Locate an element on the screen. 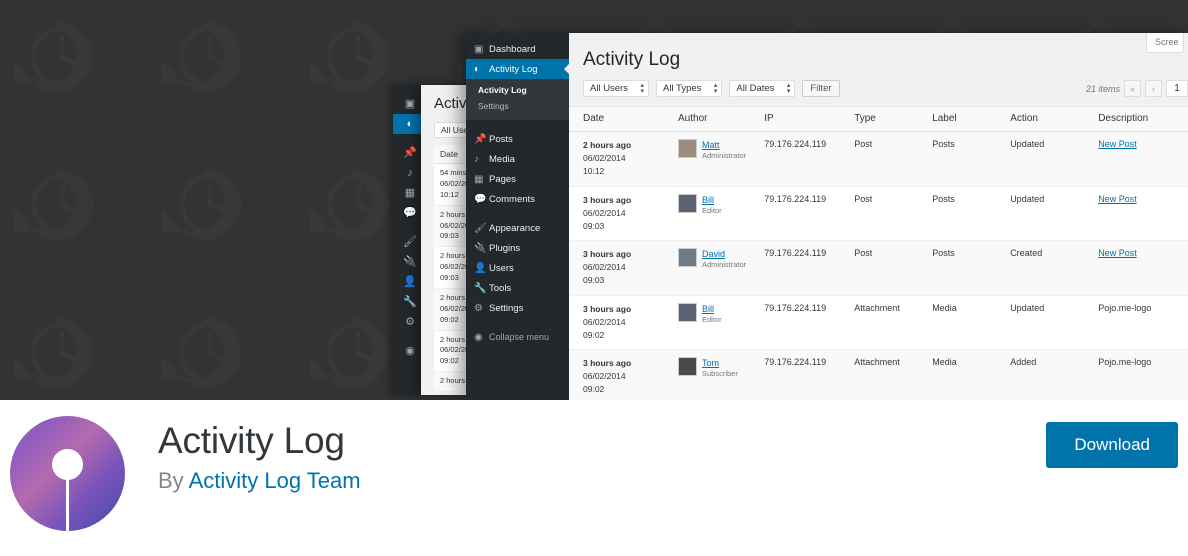 This screenshot has width=1188, height=556. collapse-icon: ◉ is located at coordinates (478, 337).